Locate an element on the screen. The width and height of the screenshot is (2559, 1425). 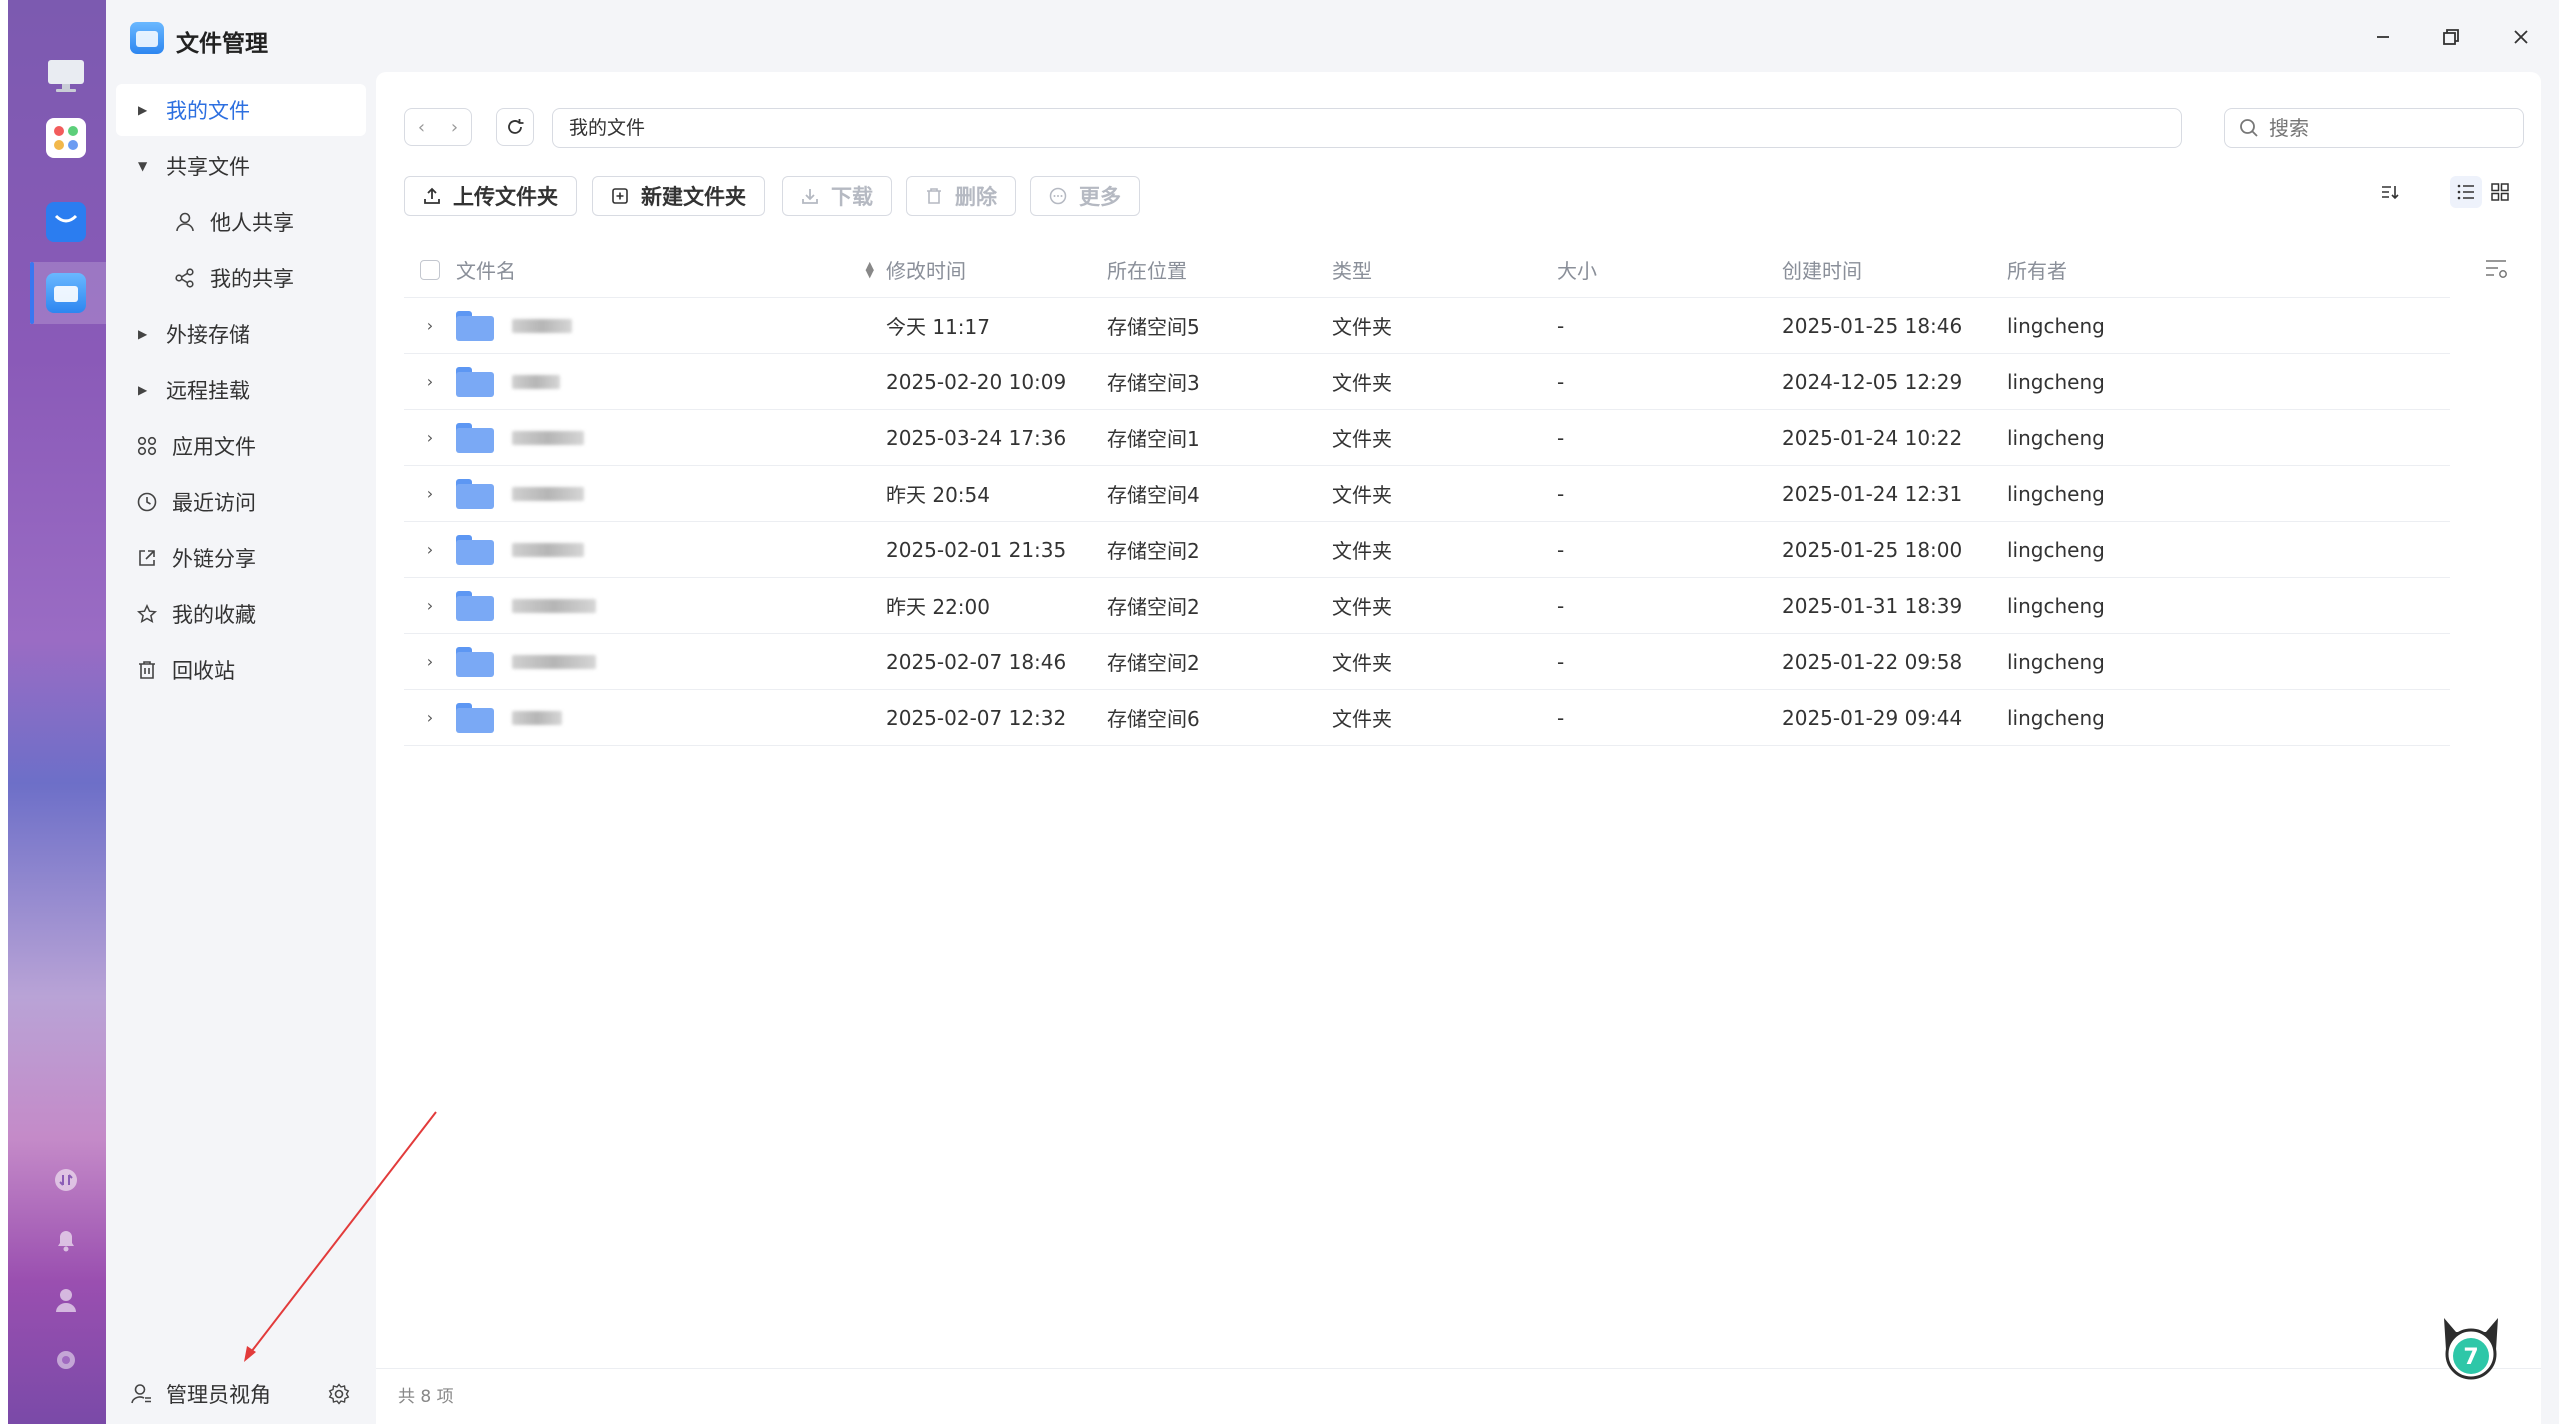
back-button: ‹ is located at coordinates (421, 127).